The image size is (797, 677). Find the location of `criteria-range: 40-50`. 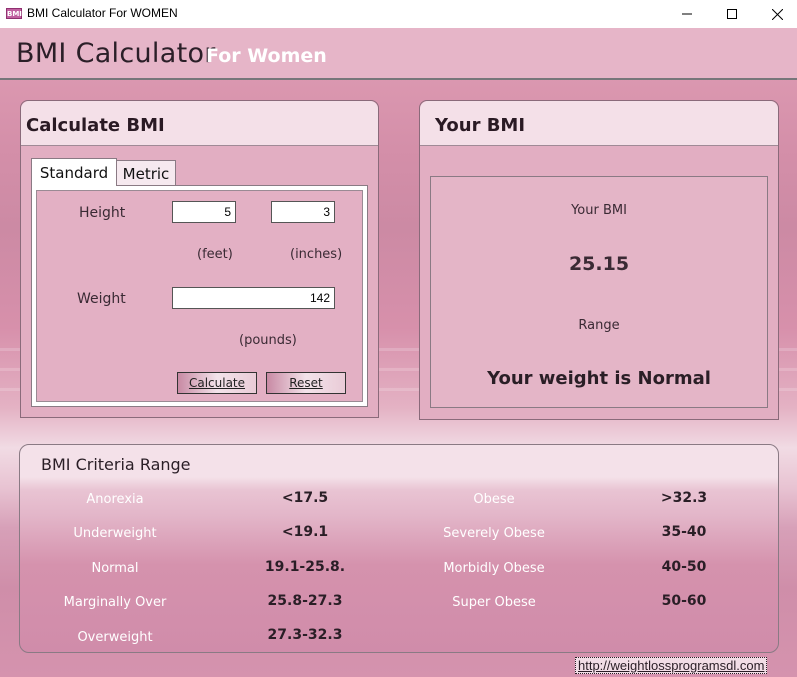

criteria-range: 40-50 is located at coordinates (684, 567).